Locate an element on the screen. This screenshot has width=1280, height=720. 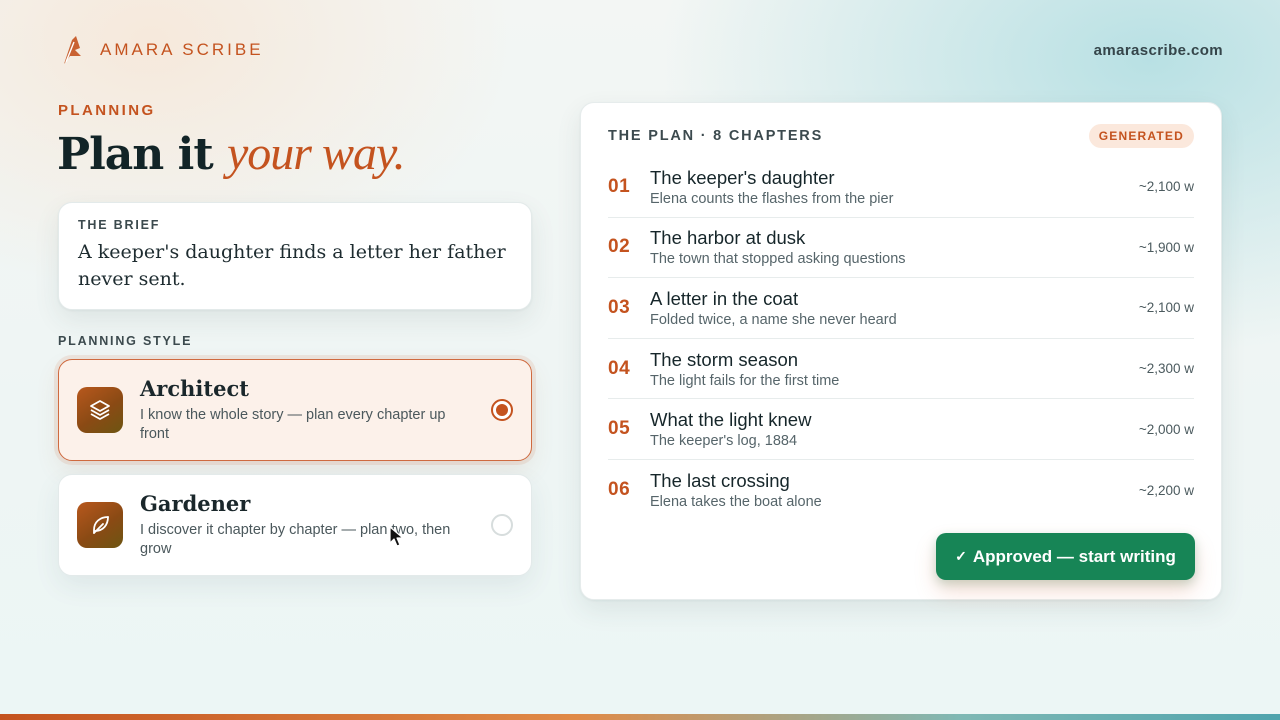
mouse-cursor-icon is located at coordinates (396, 536).